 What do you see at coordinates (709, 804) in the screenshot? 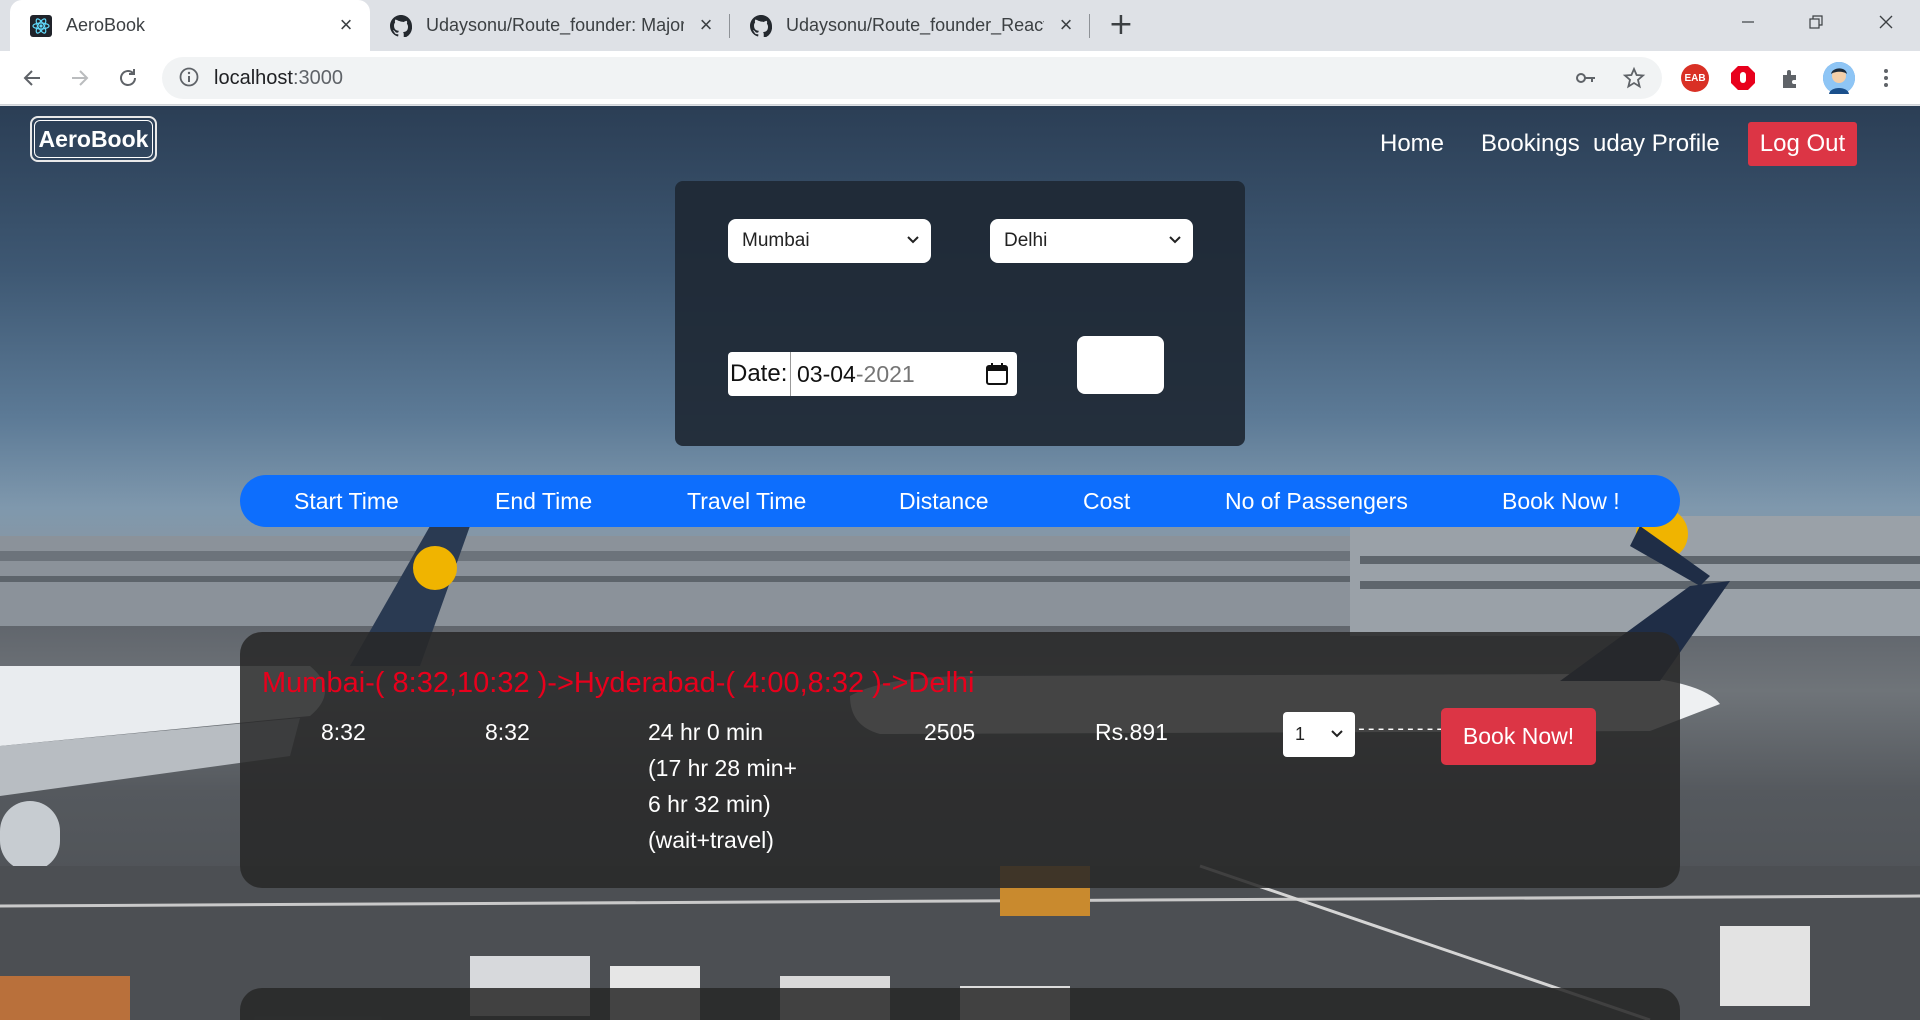
I see `travel-time-line: 6 hr 32 min)` at bounding box center [709, 804].